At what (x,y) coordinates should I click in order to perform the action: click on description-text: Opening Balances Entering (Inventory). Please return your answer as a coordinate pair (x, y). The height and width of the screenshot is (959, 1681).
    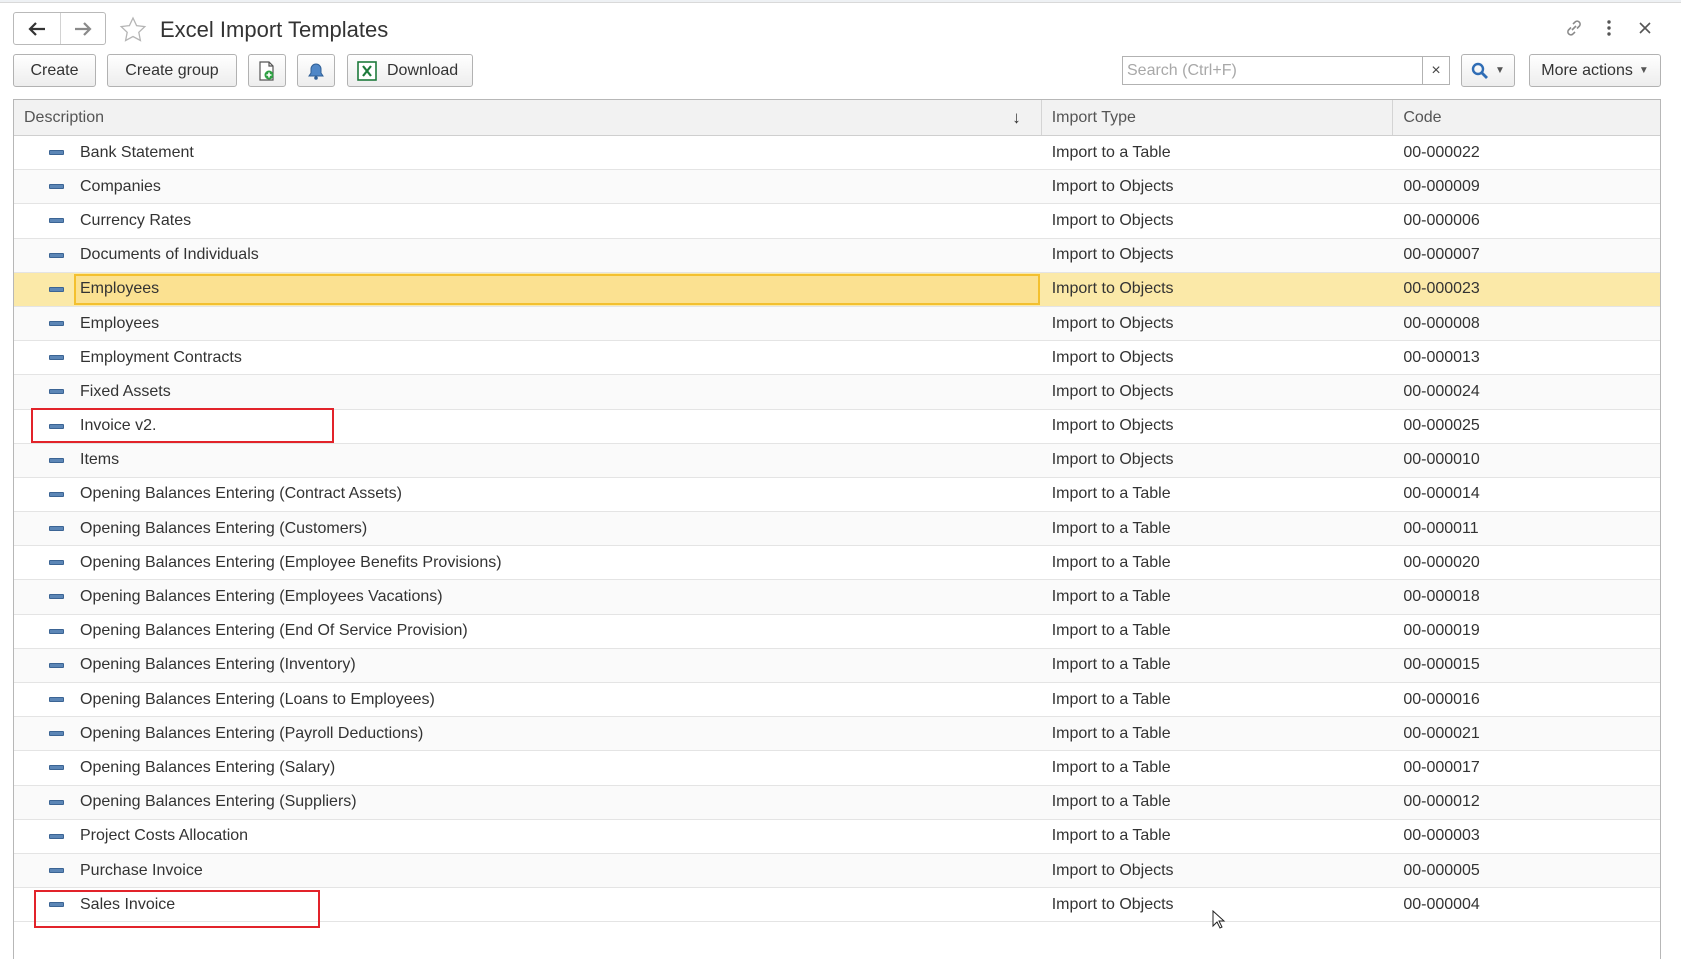
    Looking at the image, I should click on (218, 665).